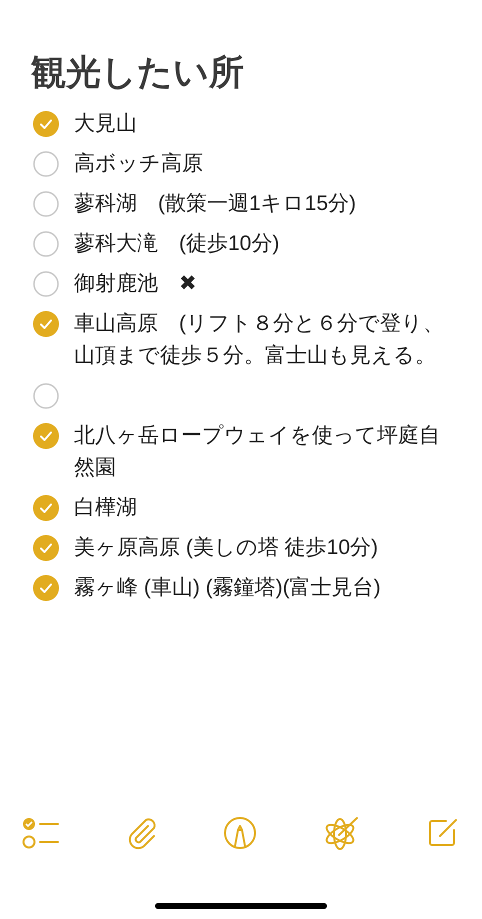 The height and width of the screenshot is (919, 482). I want to click on checklist-item-text: 高ボッチ高原, so click(138, 164).